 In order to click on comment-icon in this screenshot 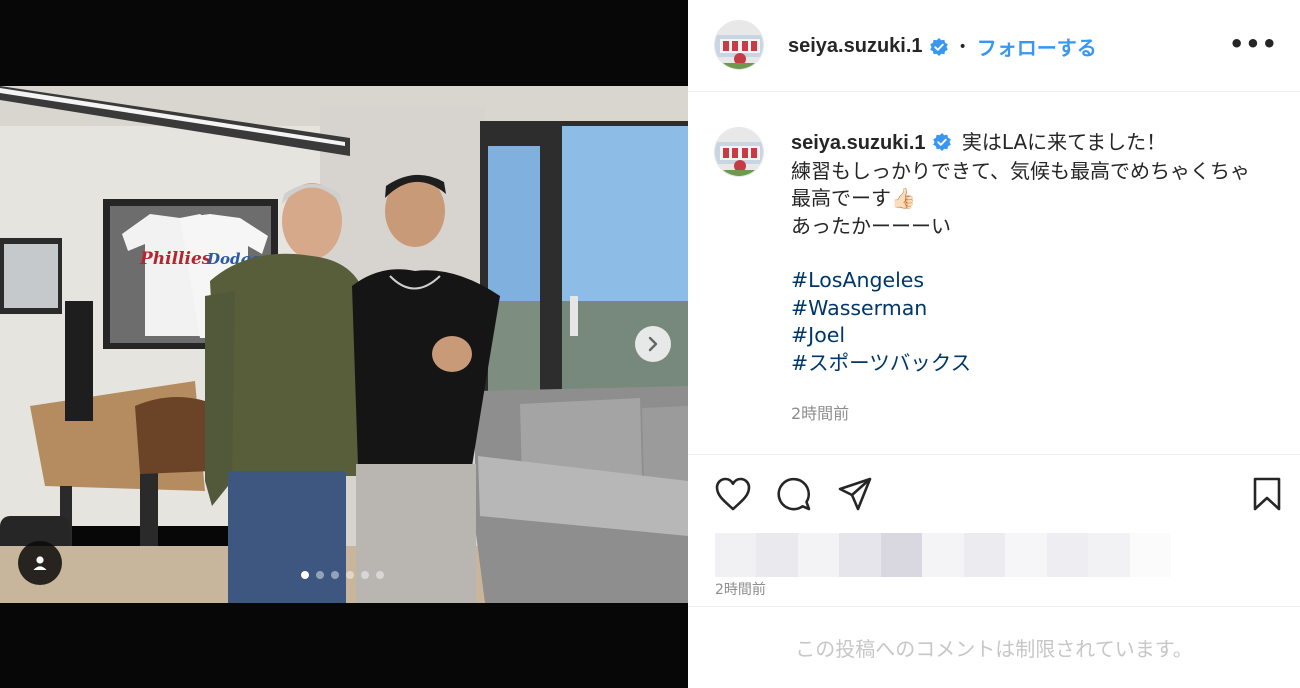, I will do `click(794, 494)`.